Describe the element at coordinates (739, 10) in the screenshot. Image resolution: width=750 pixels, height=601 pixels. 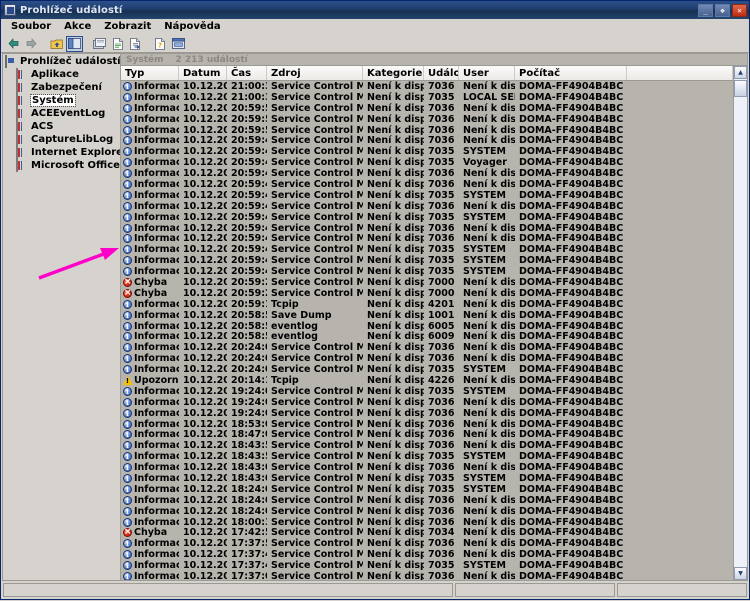
I see `close-button: ✕` at that location.